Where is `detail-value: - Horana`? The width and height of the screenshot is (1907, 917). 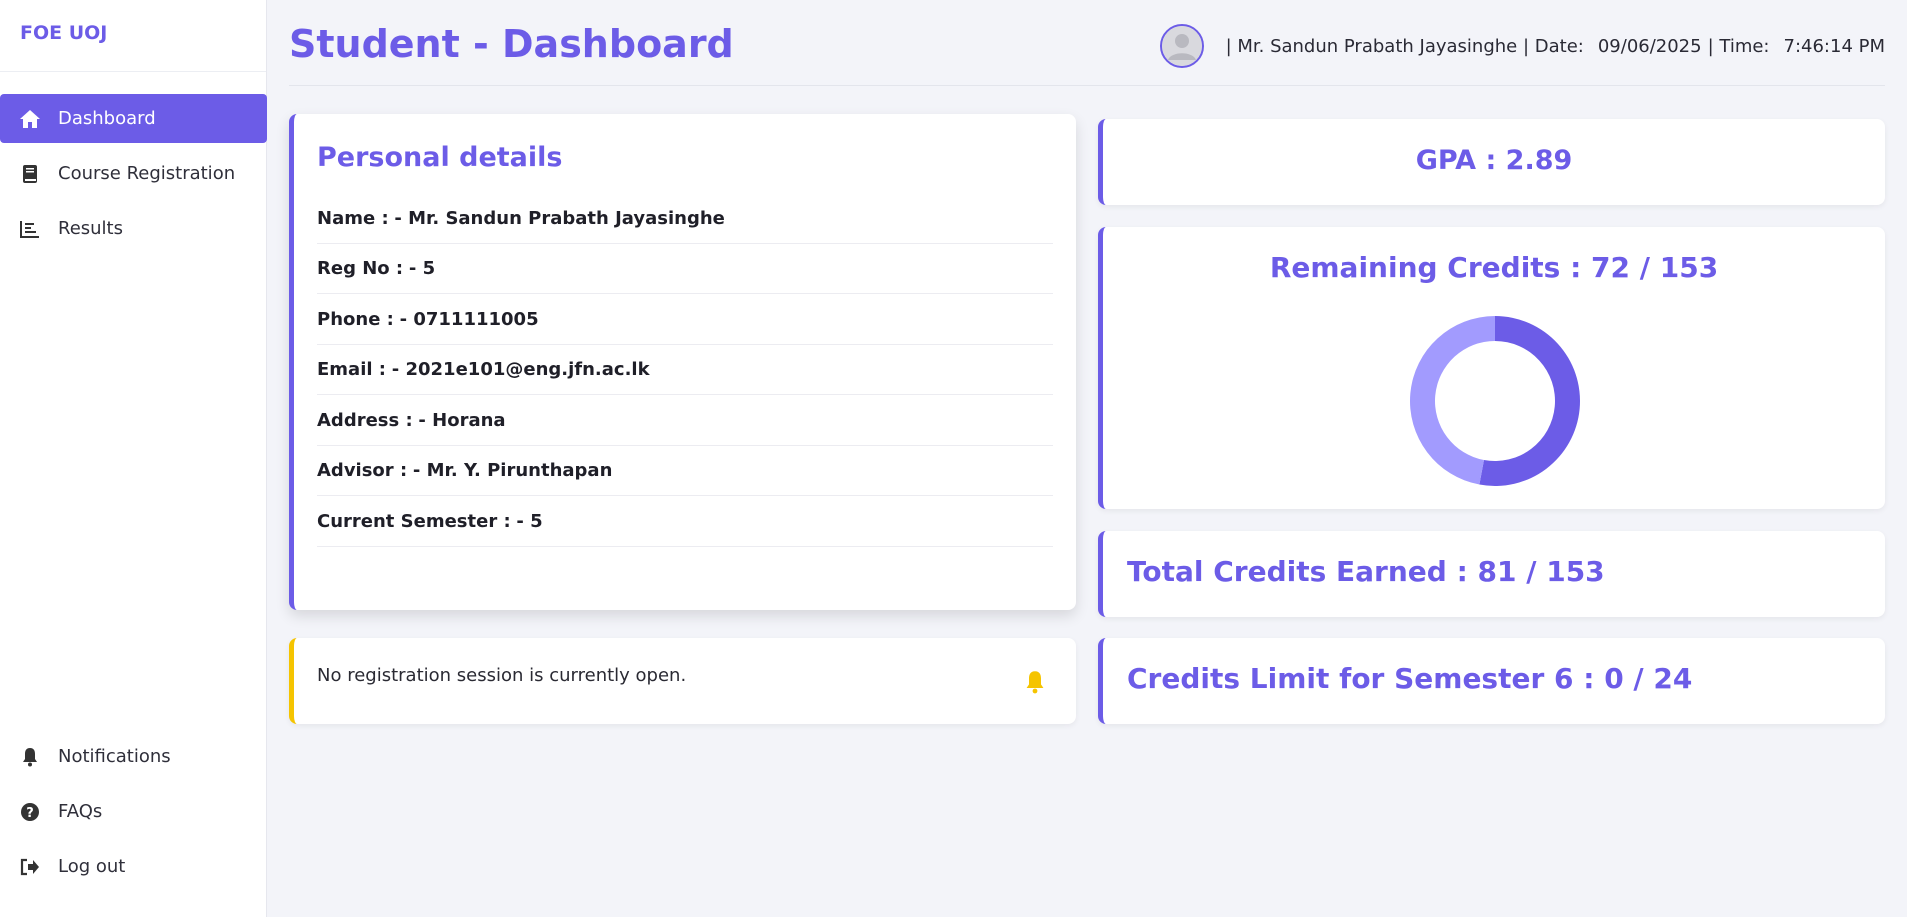 detail-value: - Horana is located at coordinates (462, 420).